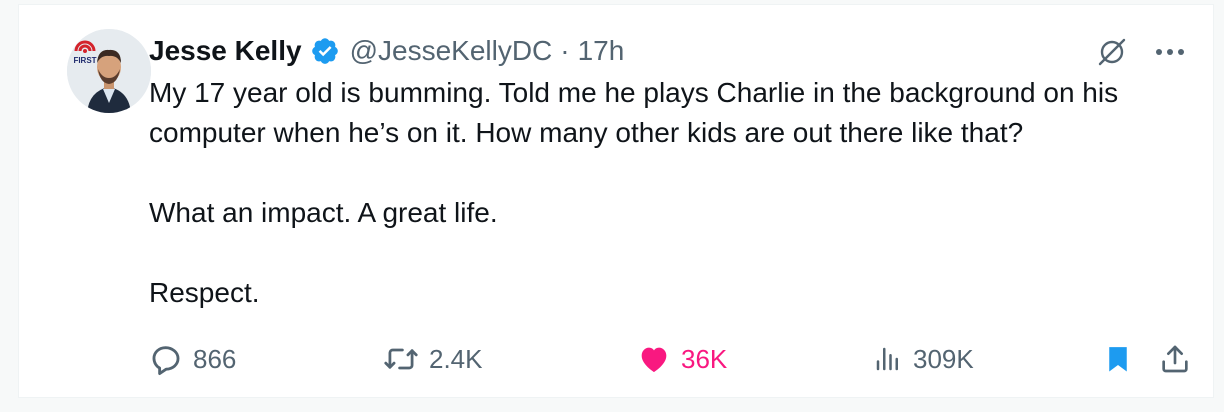 This screenshot has height=412, width=1224. I want to click on tweet-paragraph-3: Respect., so click(204, 292).